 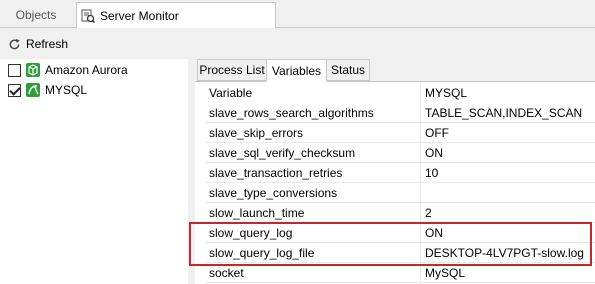 I want to click on variable-name-cell: slave_transaction_retries, so click(x=313, y=173).